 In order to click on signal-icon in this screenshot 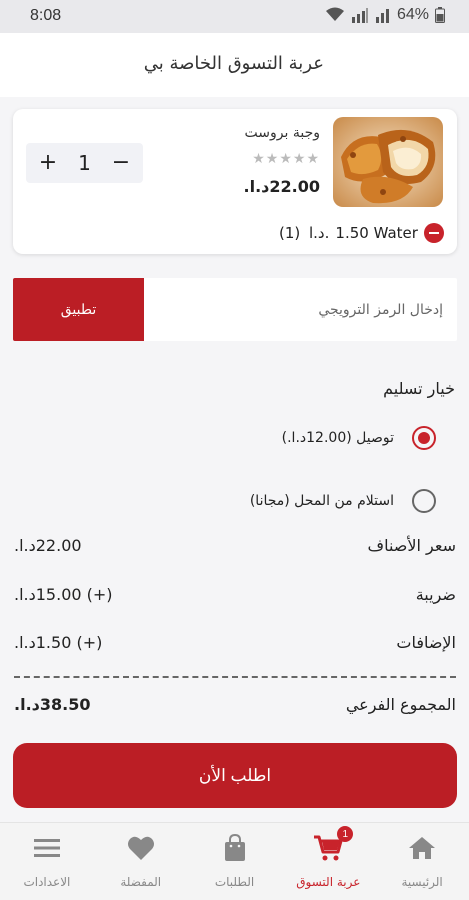, I will do `click(360, 15)`.